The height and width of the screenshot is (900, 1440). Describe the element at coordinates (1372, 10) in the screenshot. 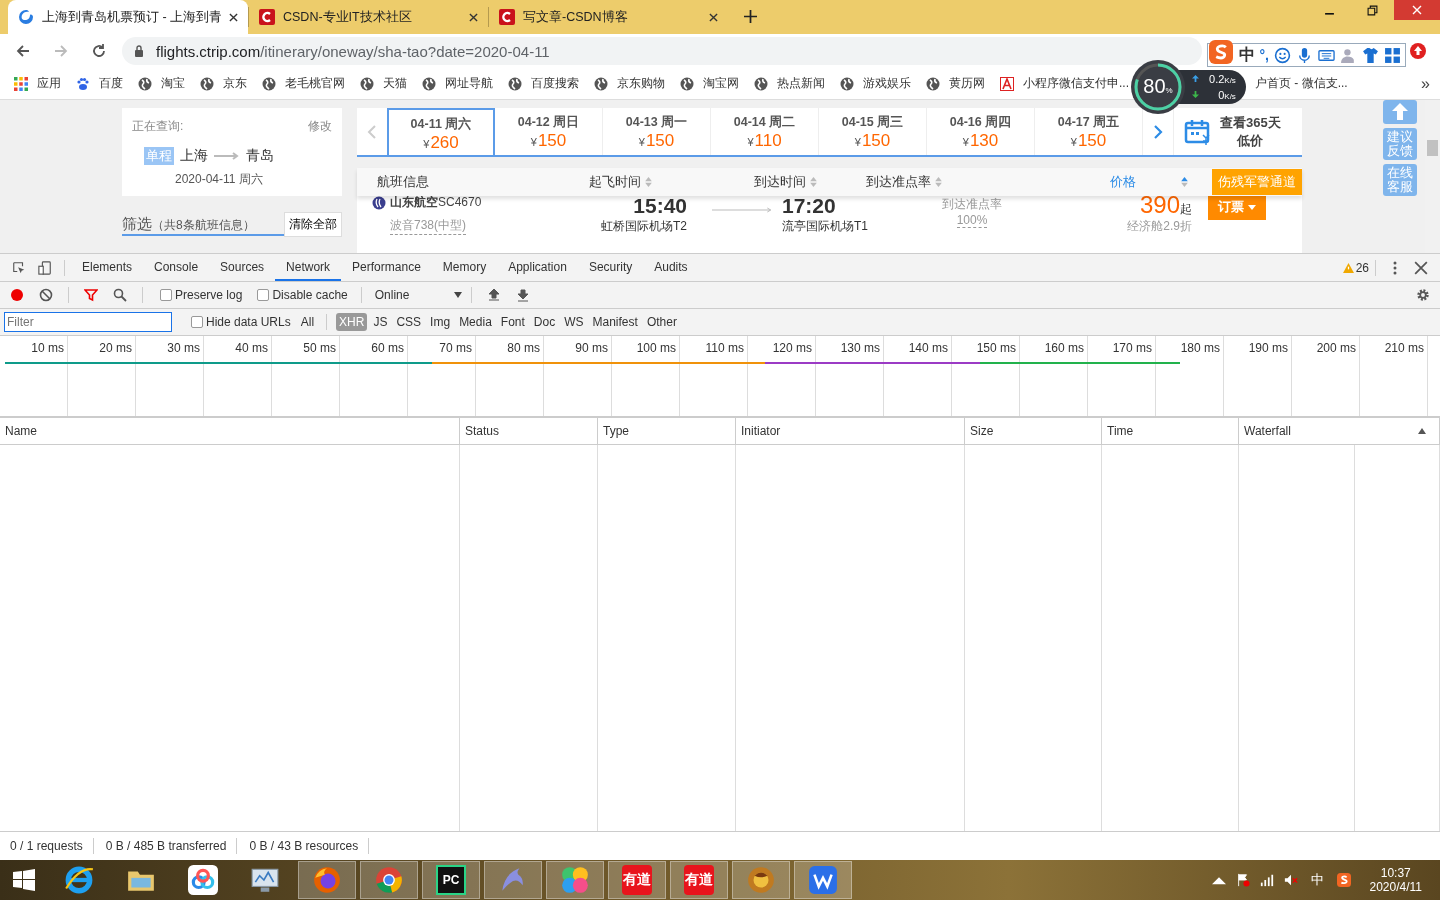

I see `restore-icon` at that location.